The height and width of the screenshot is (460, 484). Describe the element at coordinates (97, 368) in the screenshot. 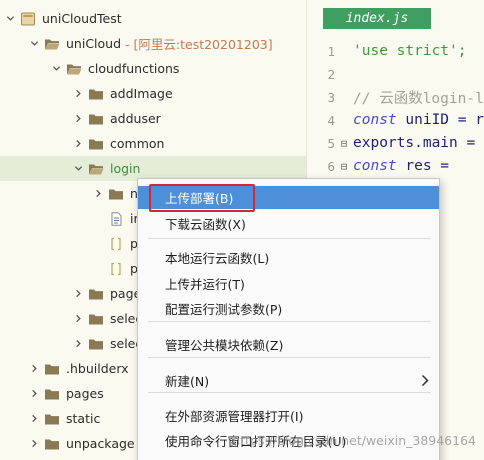

I see `tree-item-label: .hbuilderx` at that location.